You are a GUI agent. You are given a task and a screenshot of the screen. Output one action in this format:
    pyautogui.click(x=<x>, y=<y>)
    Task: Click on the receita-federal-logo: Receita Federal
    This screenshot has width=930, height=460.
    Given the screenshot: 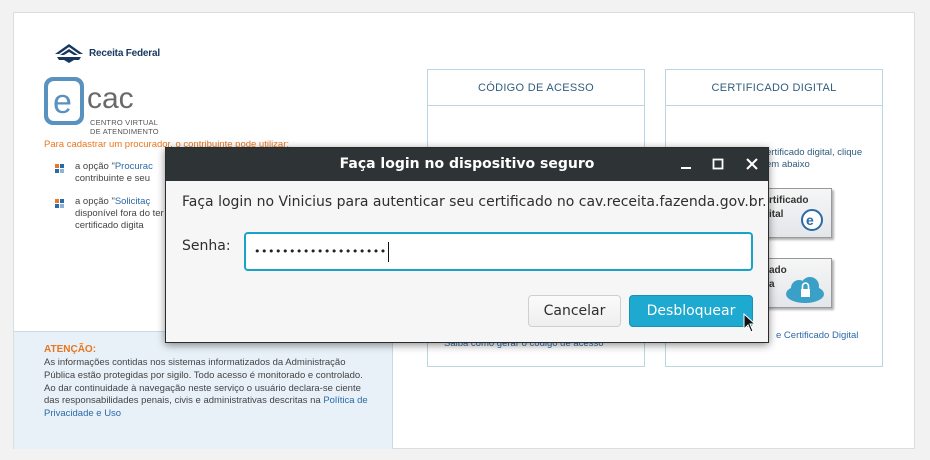 What is the action you would take?
    pyautogui.click(x=106, y=53)
    